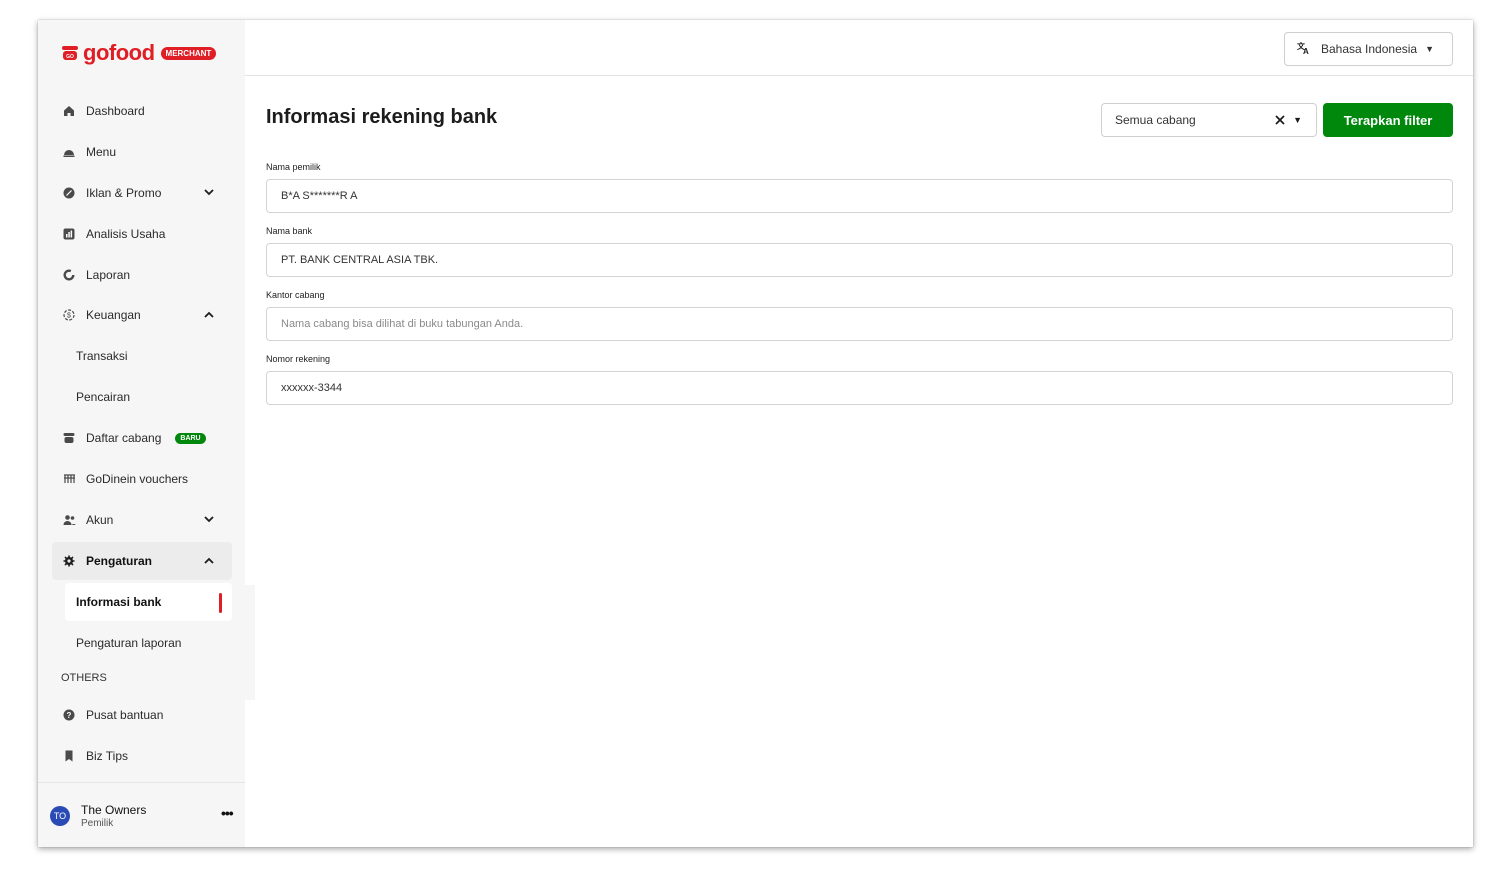 The width and height of the screenshot is (1501, 878). What do you see at coordinates (382, 117) in the screenshot?
I see `page-title: Informasi rekening bank` at bounding box center [382, 117].